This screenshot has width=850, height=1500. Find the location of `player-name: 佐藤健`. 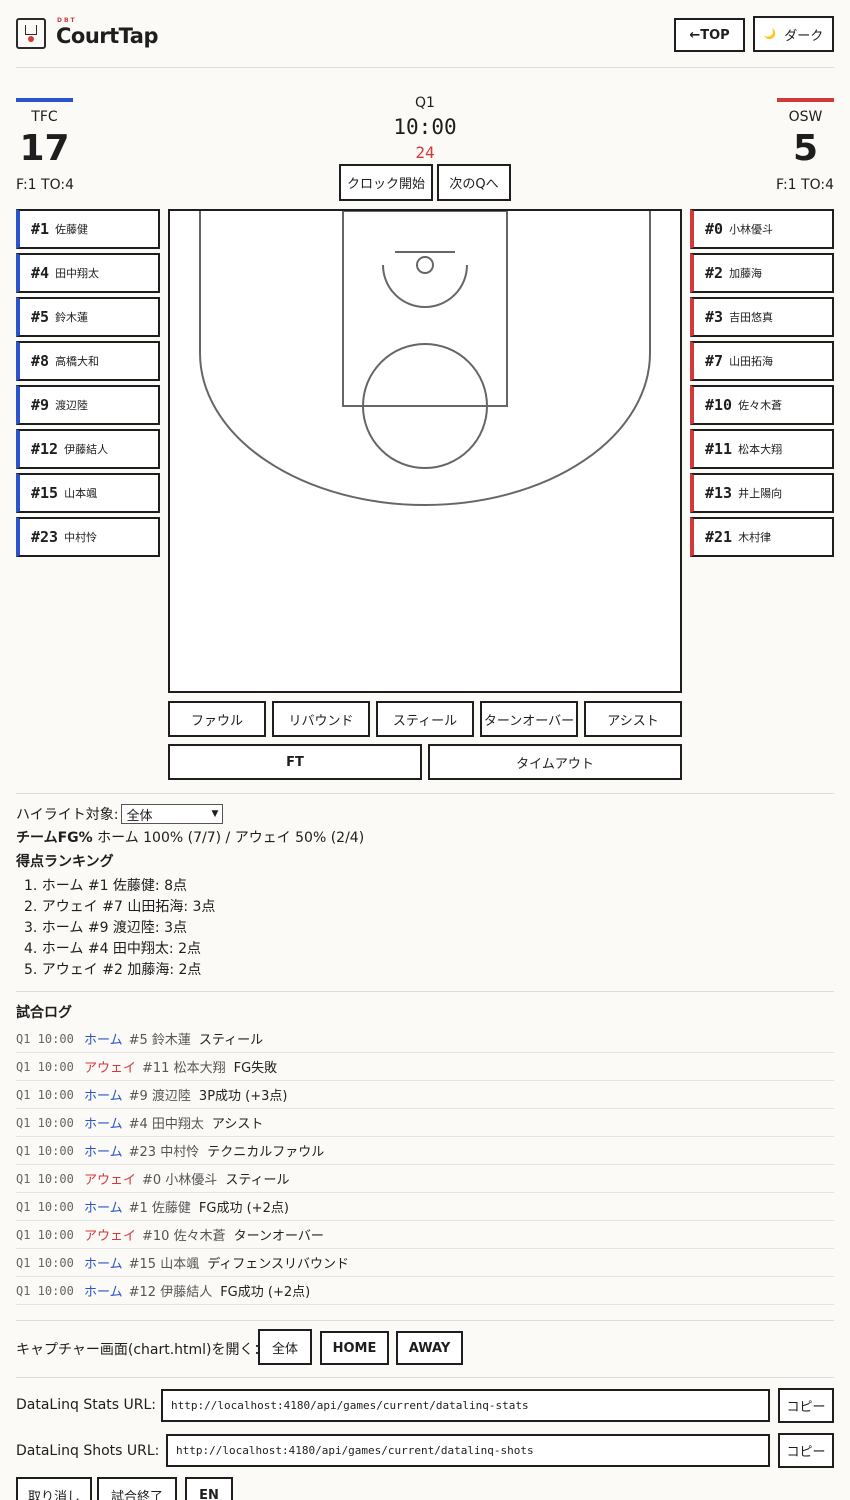

player-name: 佐藤健 is located at coordinates (72, 229).